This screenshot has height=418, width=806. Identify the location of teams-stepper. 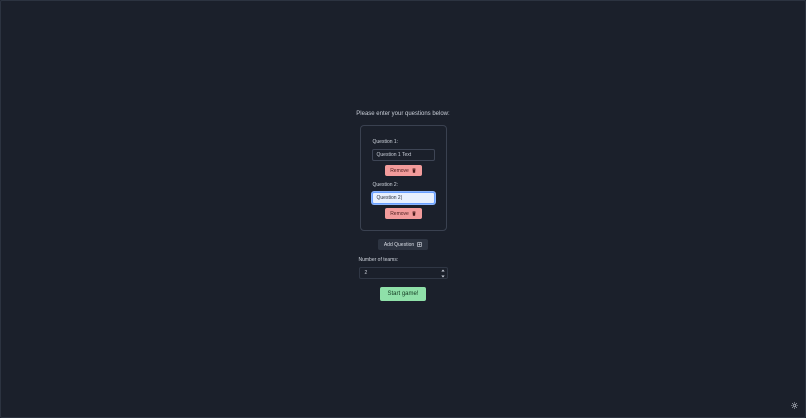
(442, 273).